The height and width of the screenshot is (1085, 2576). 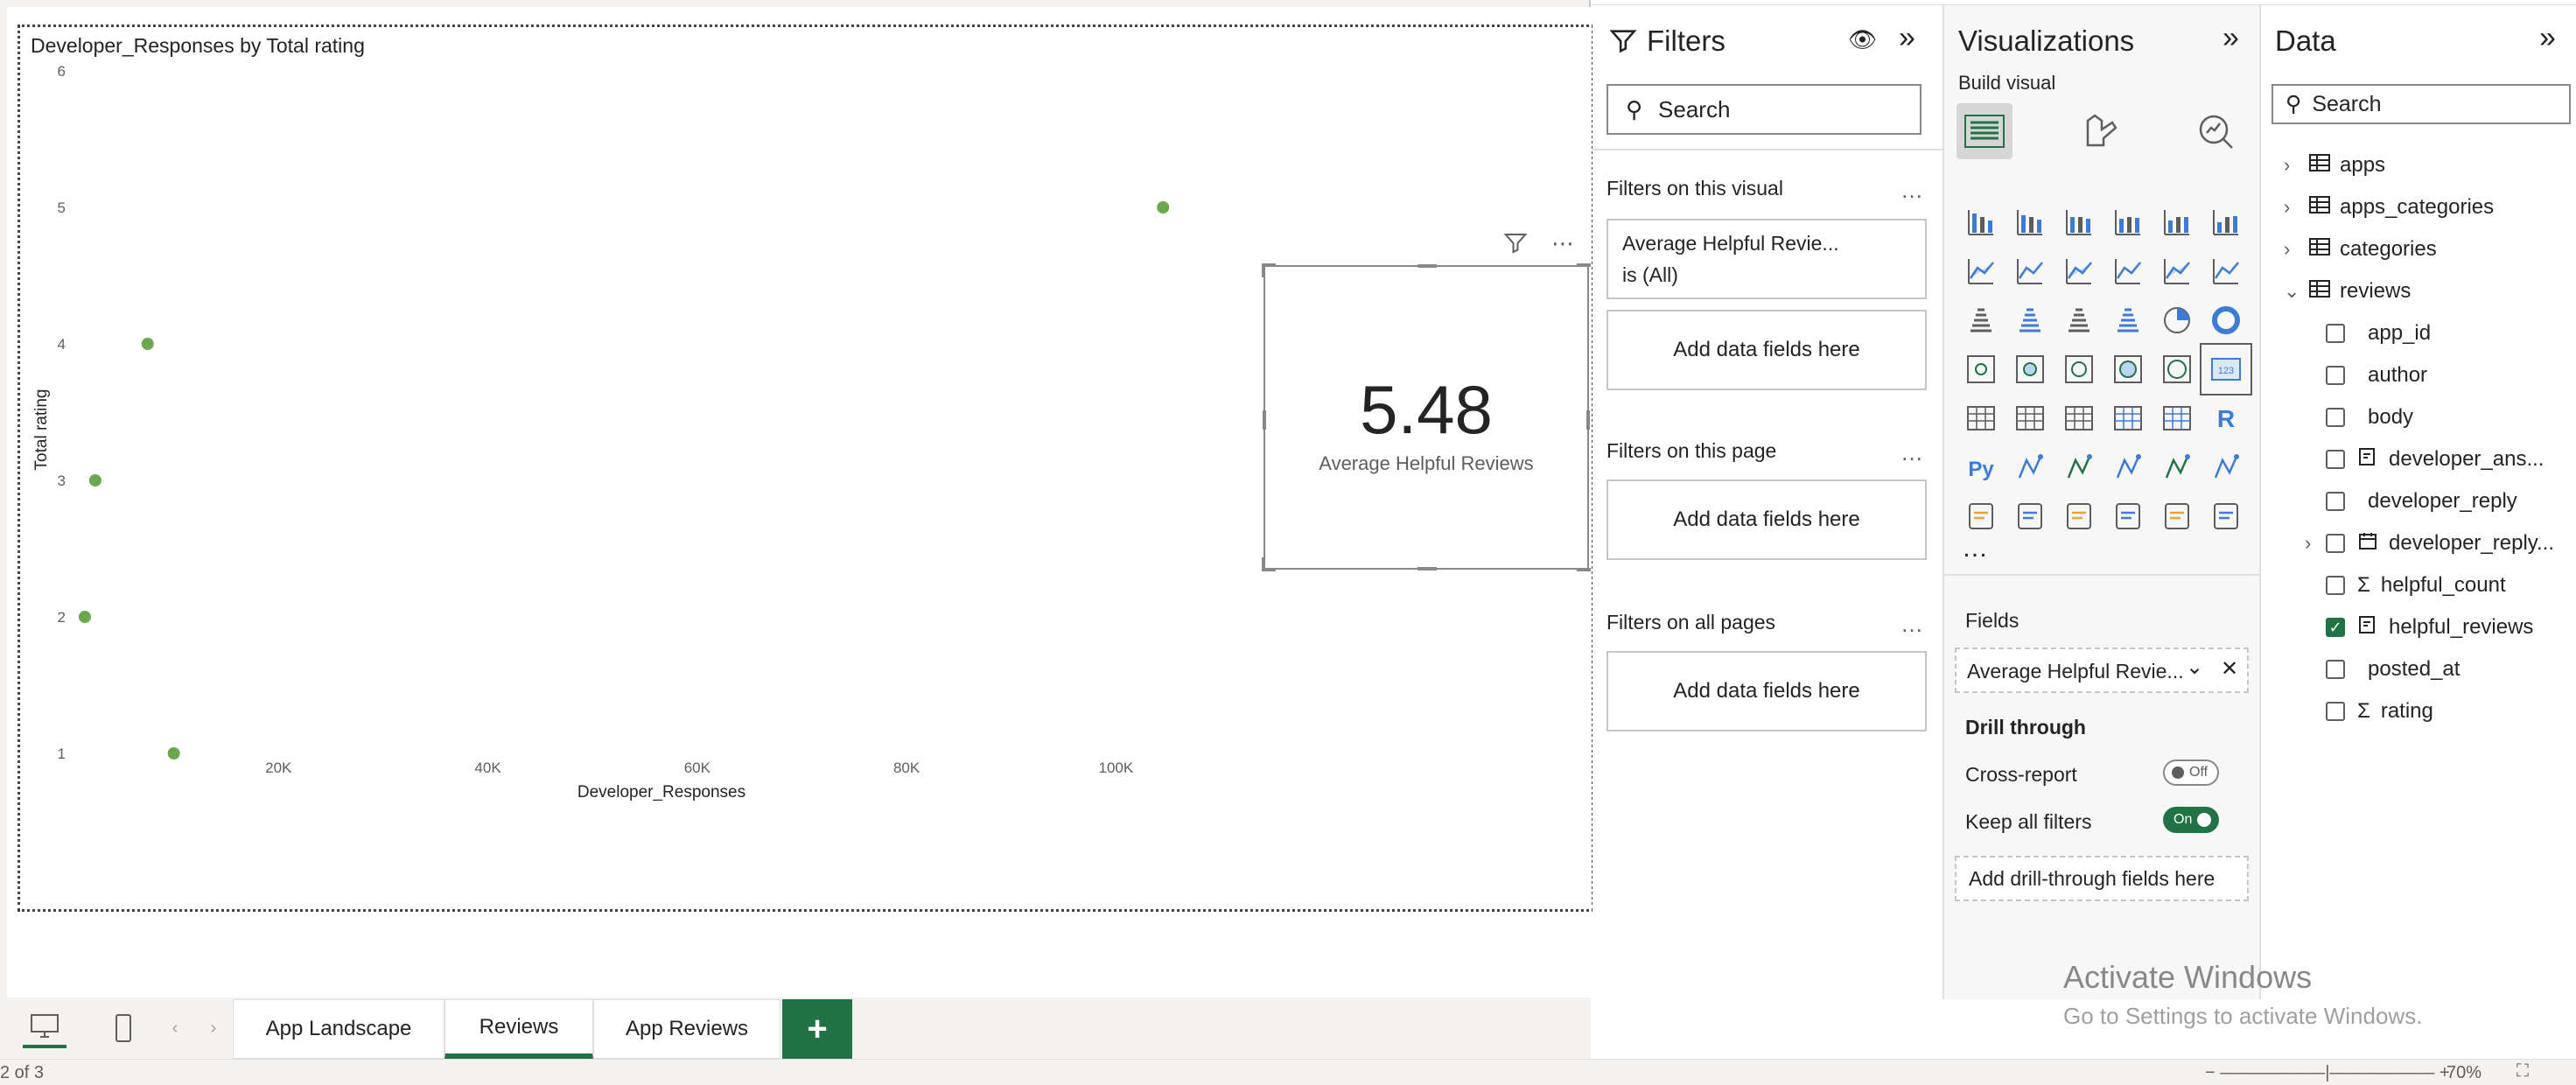 What do you see at coordinates (2079, 222) in the screenshot?
I see `clustered-bar-chart-icon` at bounding box center [2079, 222].